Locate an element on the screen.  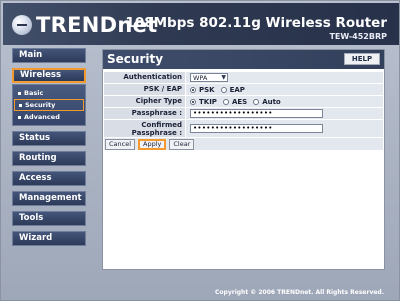
nav-wizard: Wizard is located at coordinates (49, 238).